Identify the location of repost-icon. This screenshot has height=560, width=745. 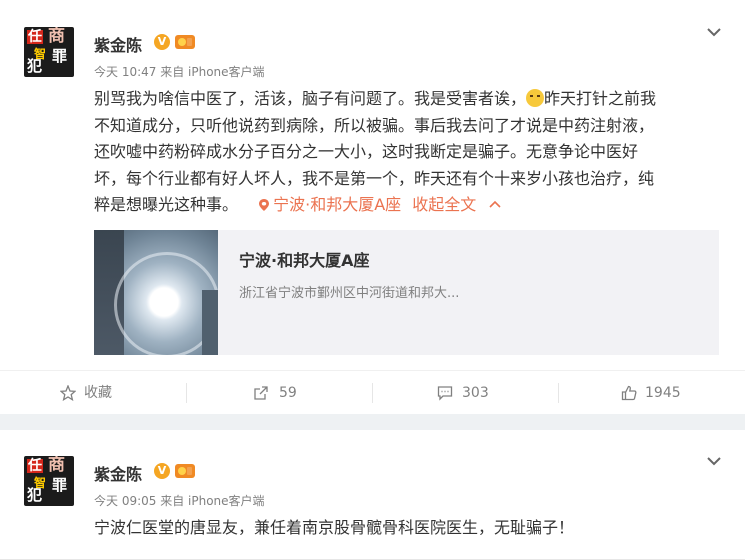
(261, 393).